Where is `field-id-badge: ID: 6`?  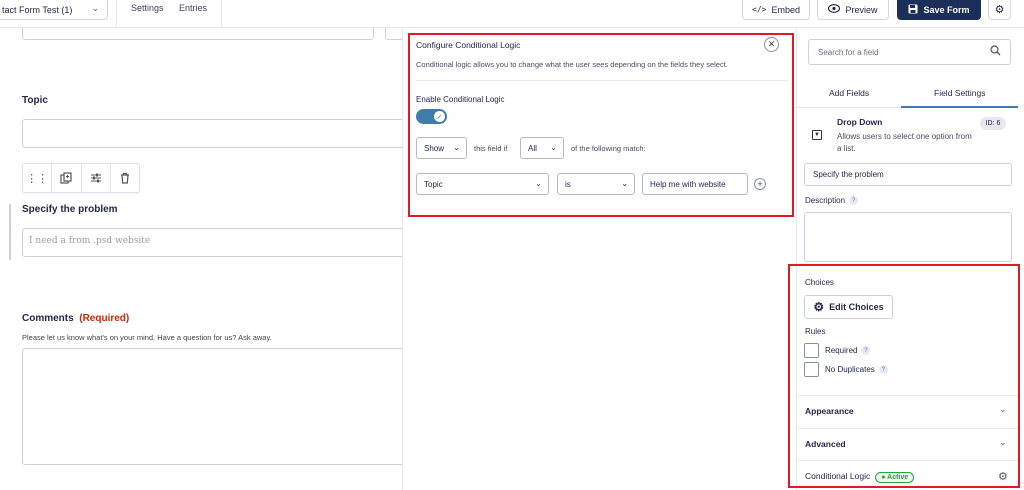 field-id-badge: ID: 6 is located at coordinates (993, 123).